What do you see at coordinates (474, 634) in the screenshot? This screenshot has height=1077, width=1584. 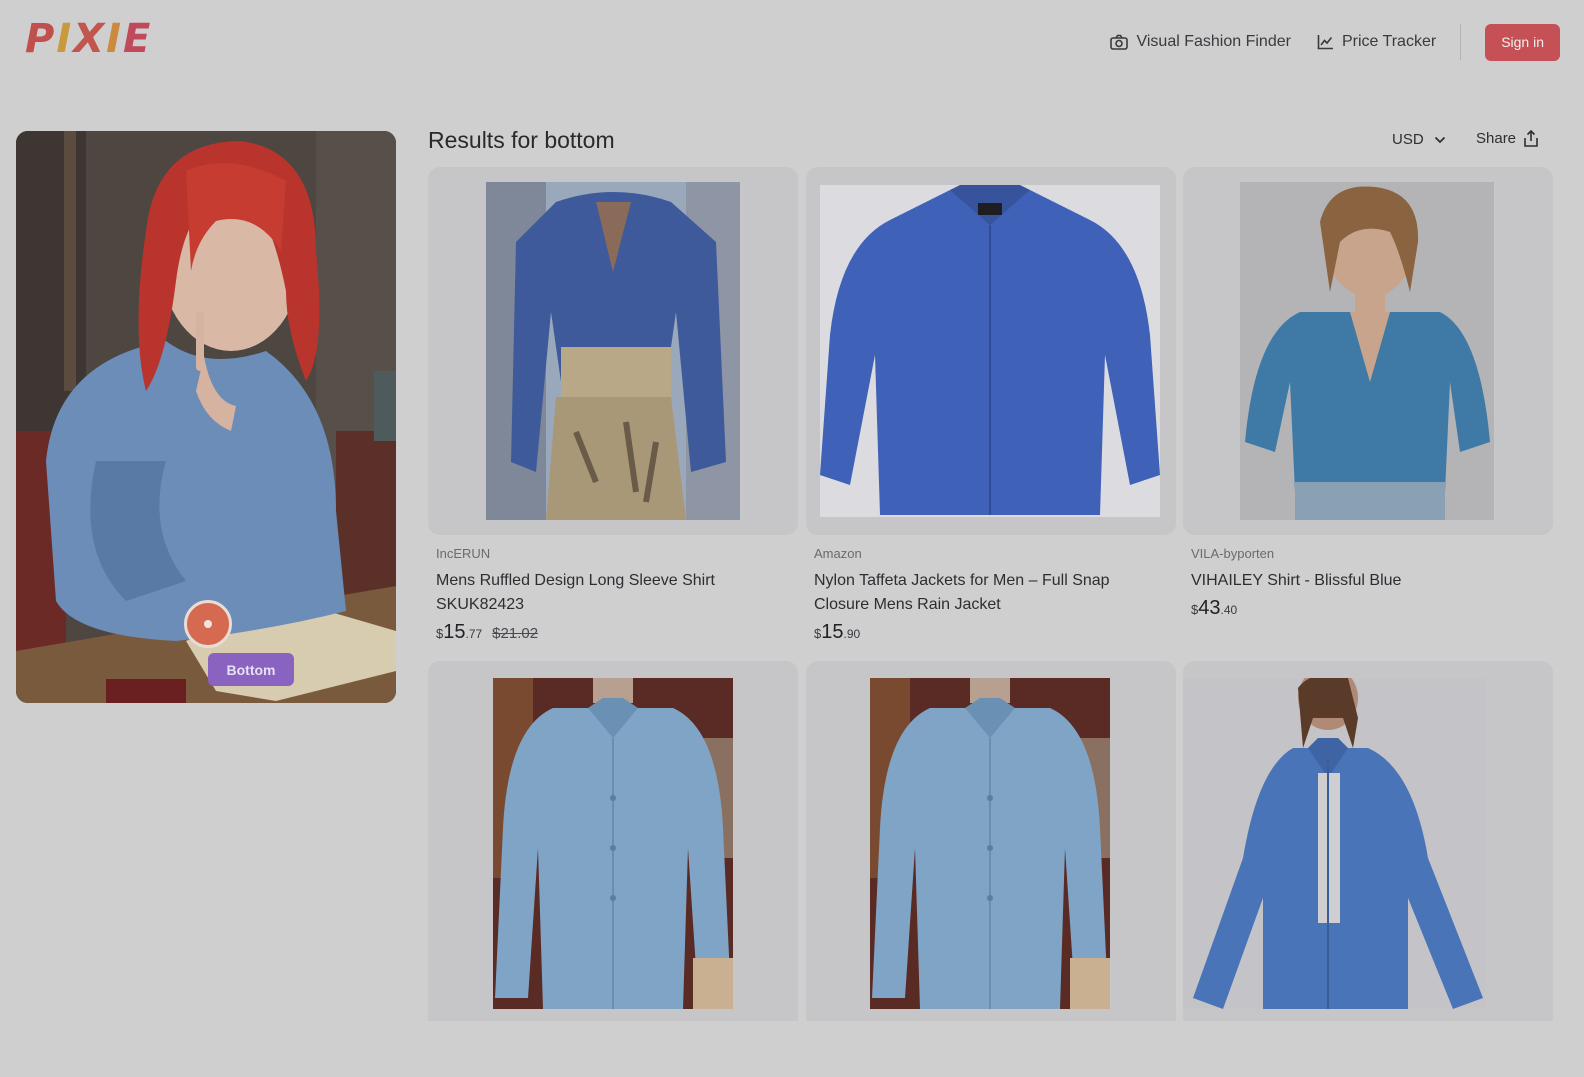 I see `price-cents: .77` at bounding box center [474, 634].